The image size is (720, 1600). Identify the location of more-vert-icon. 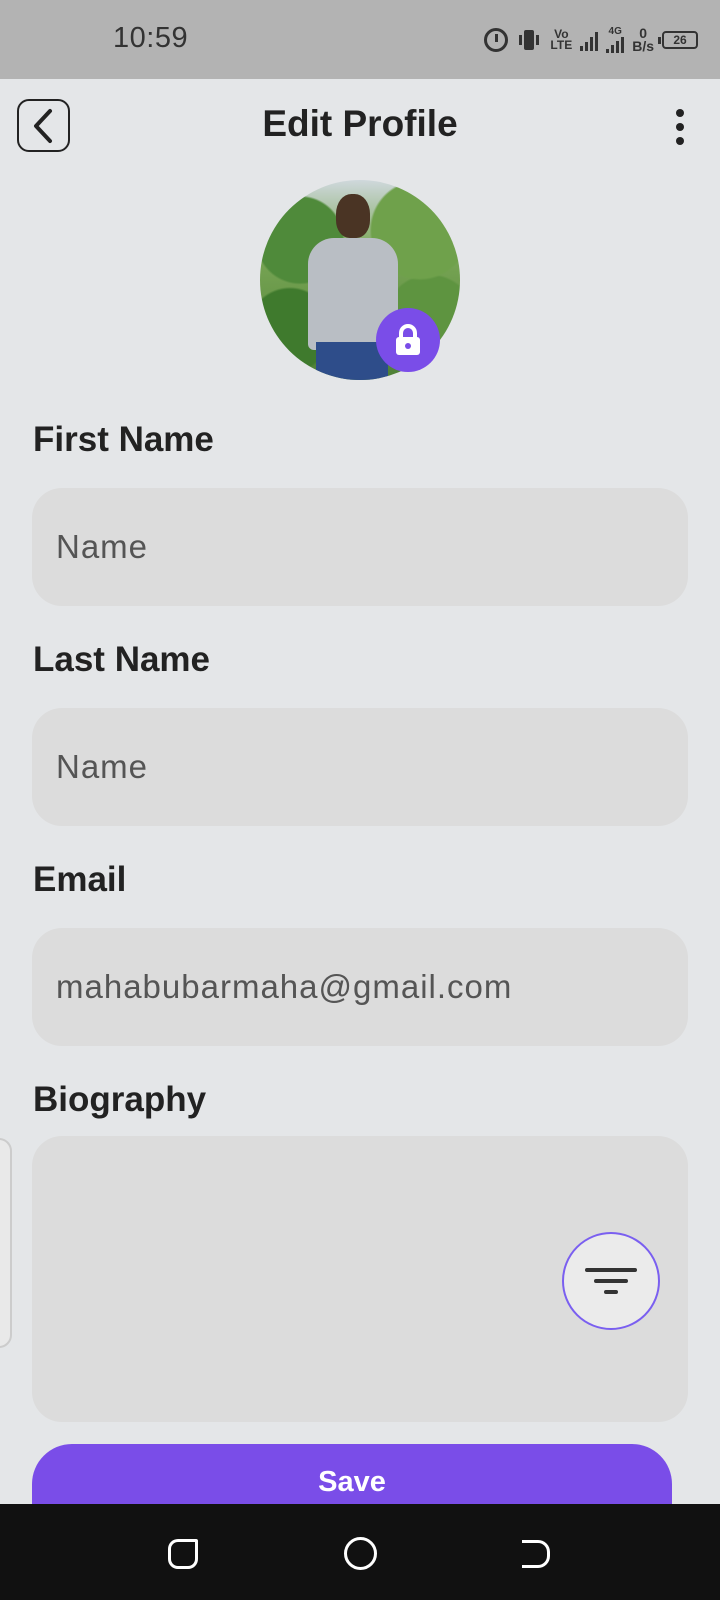
(680, 127).